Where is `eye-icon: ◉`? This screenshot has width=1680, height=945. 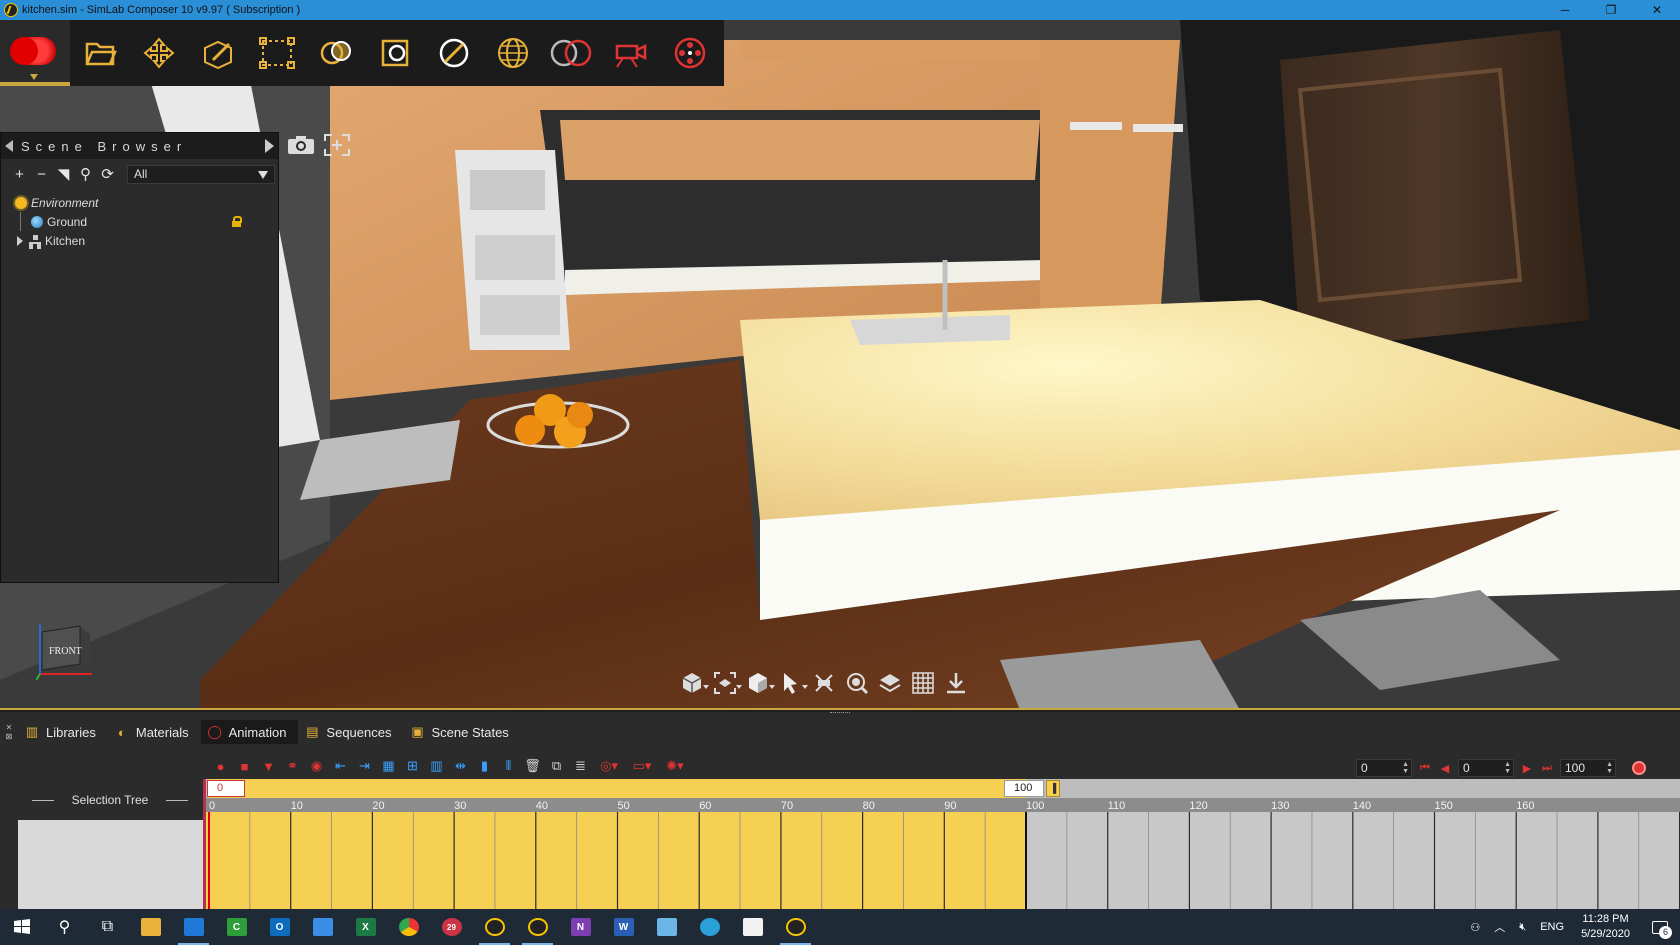 eye-icon: ◉ is located at coordinates (316, 766).